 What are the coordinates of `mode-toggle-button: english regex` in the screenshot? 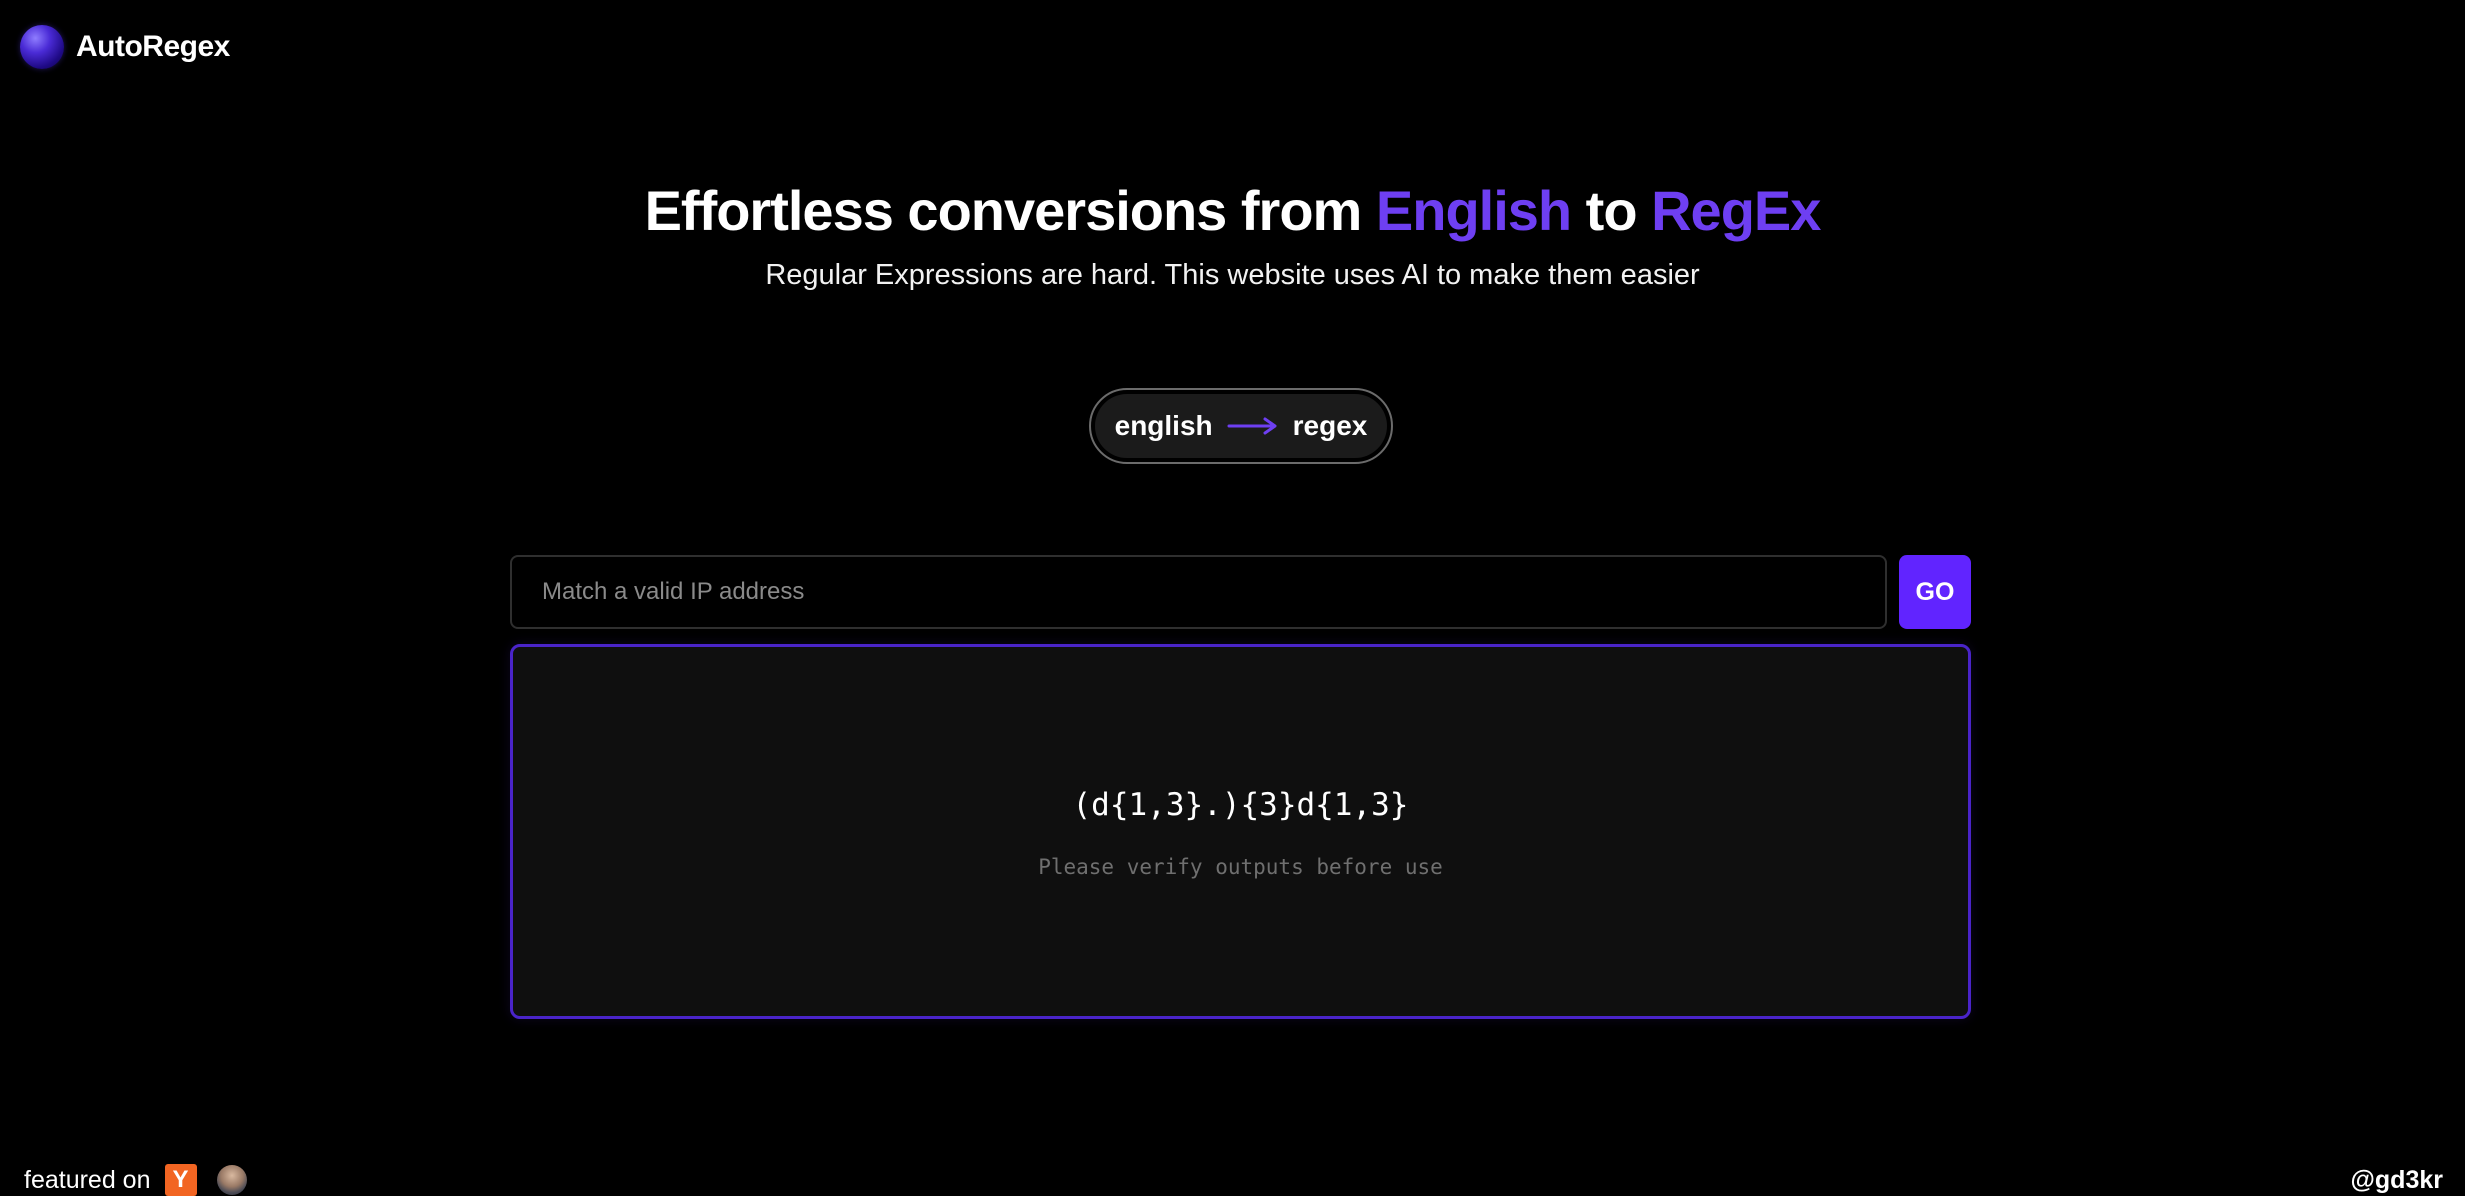 It's located at (1241, 426).